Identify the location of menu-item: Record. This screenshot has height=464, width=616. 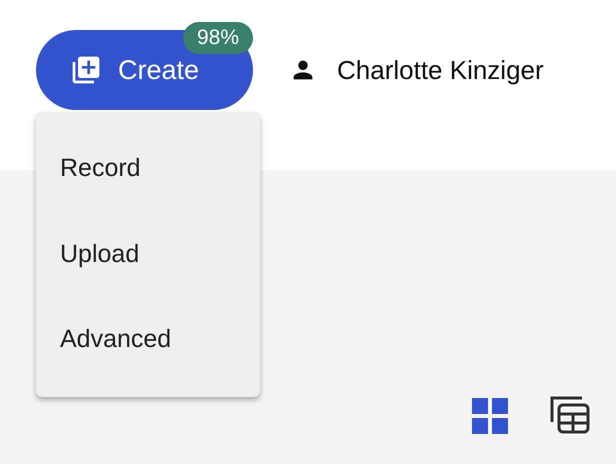
(148, 169).